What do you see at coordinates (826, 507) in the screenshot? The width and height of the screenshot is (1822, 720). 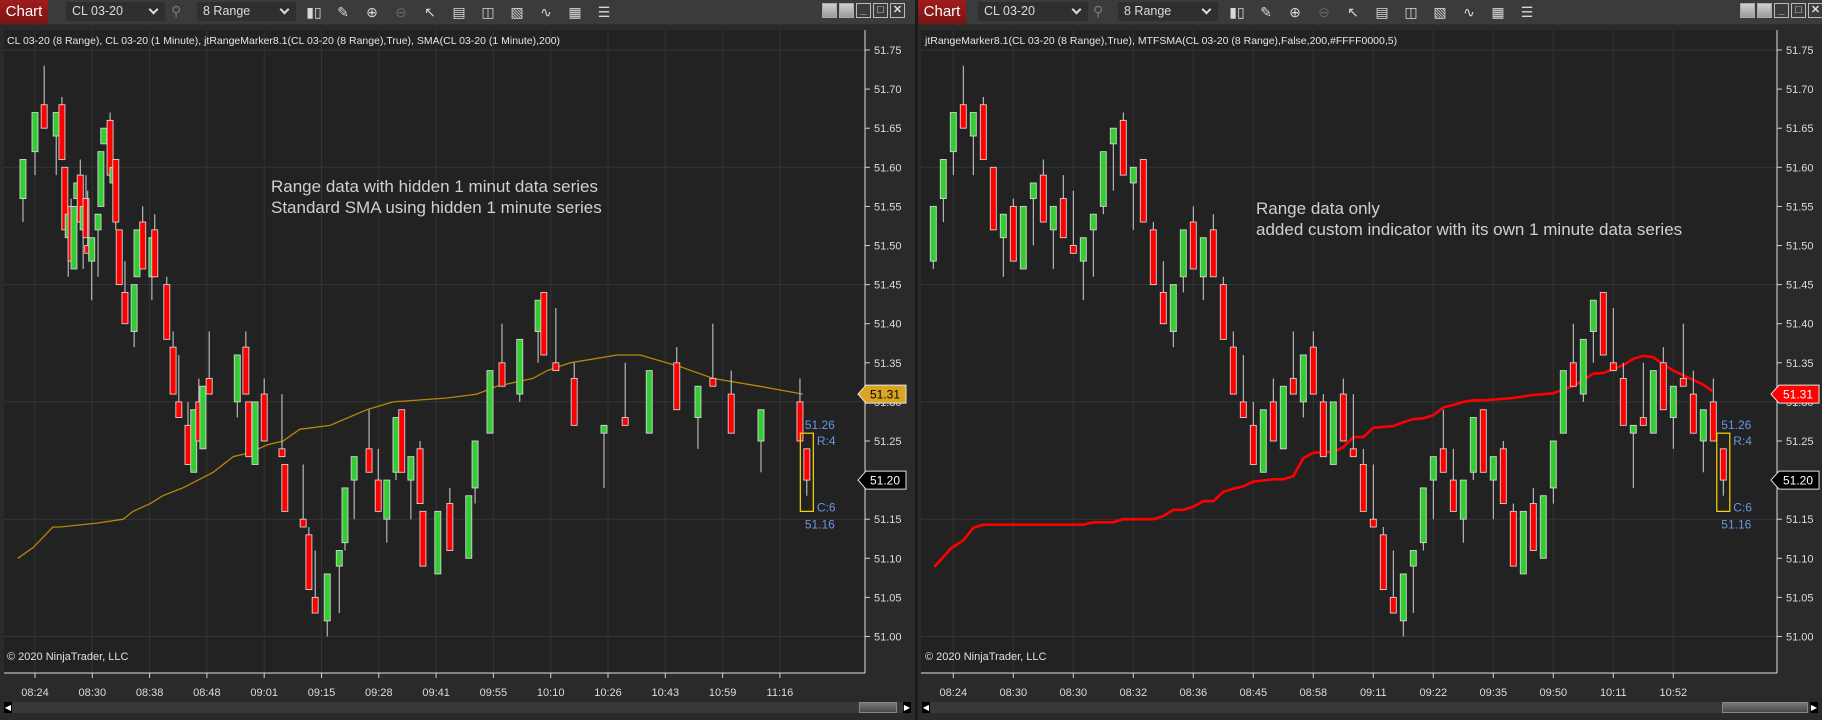 I see `range-marker-c-label: C:6` at bounding box center [826, 507].